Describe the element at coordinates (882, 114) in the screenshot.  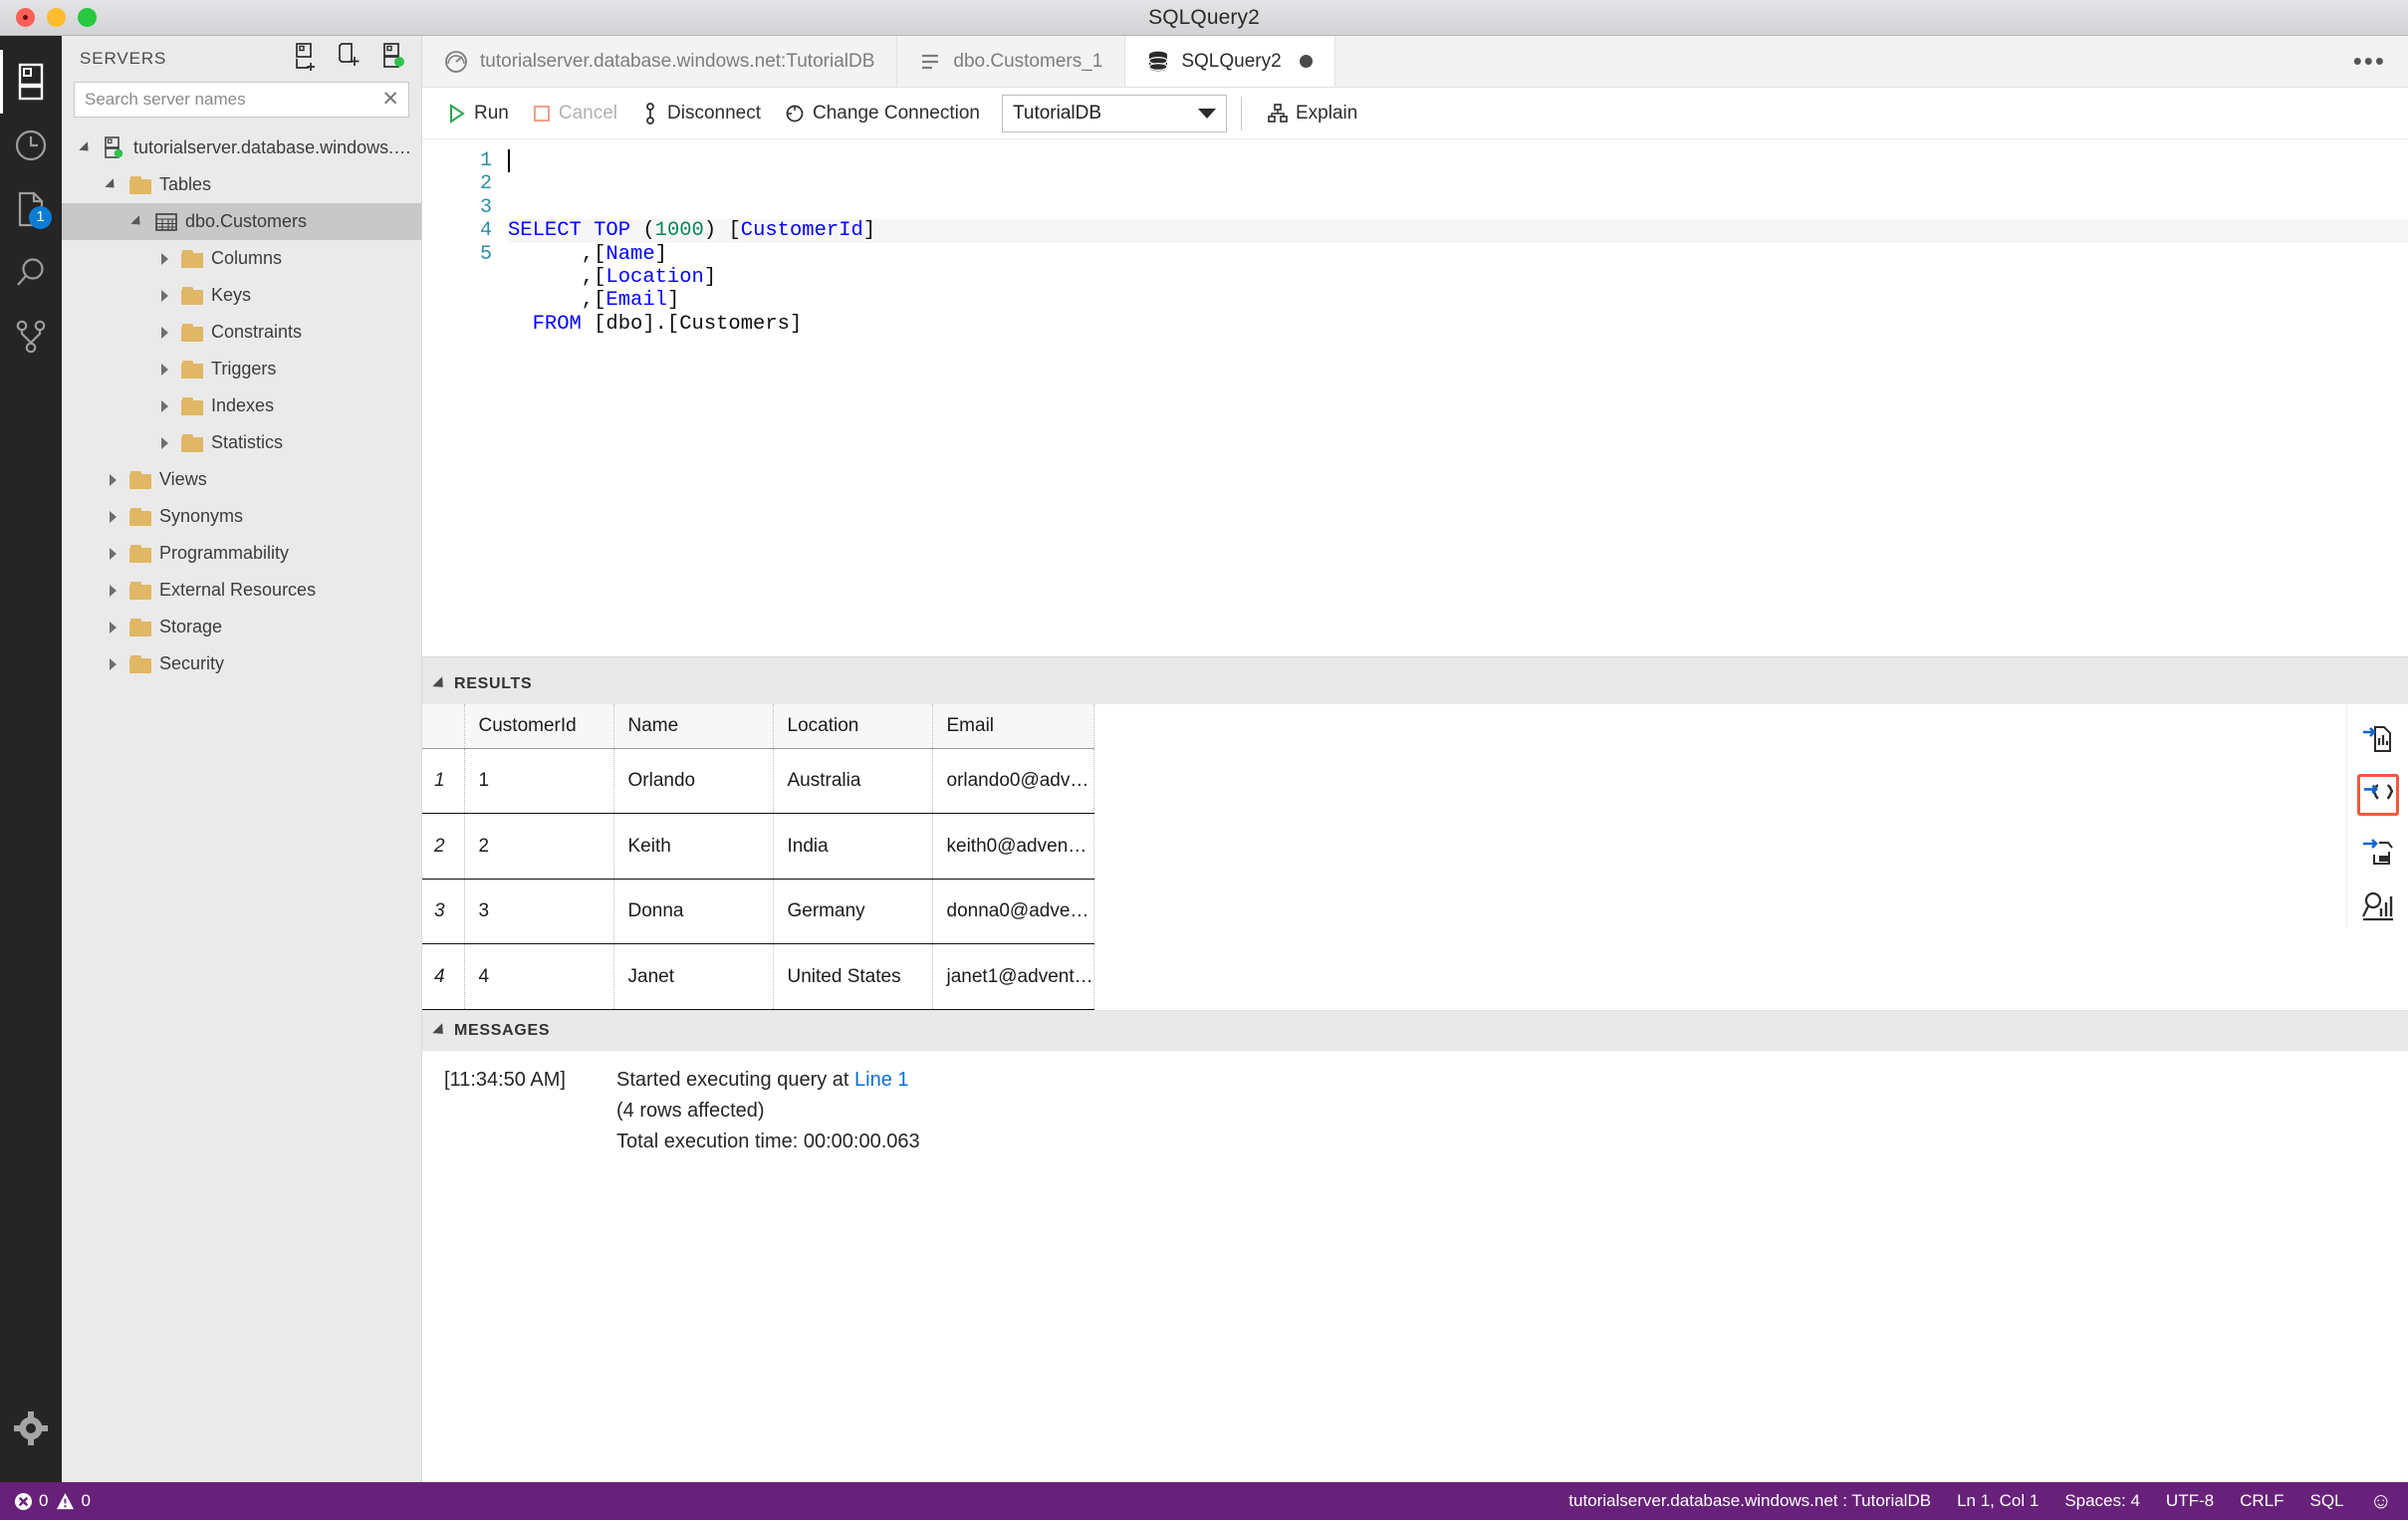
I see `change-connection-button: Change Connection` at that location.